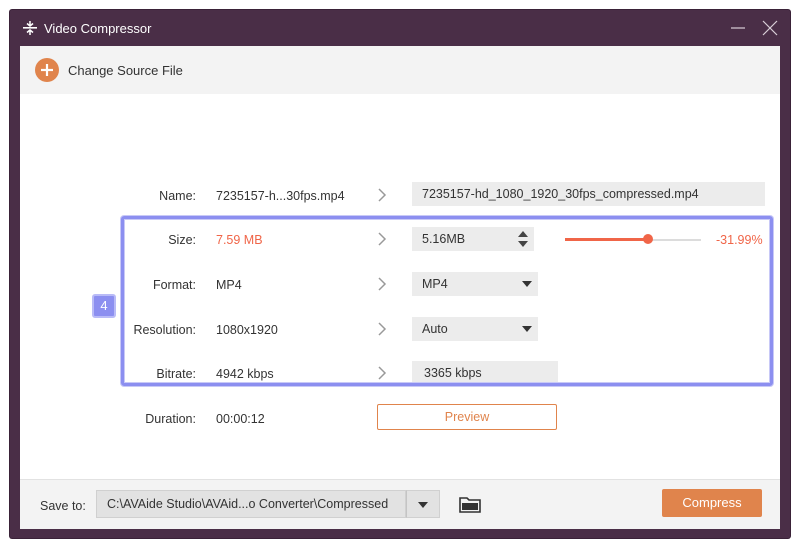  What do you see at coordinates (470, 504) in the screenshot?
I see `folder-icon` at bounding box center [470, 504].